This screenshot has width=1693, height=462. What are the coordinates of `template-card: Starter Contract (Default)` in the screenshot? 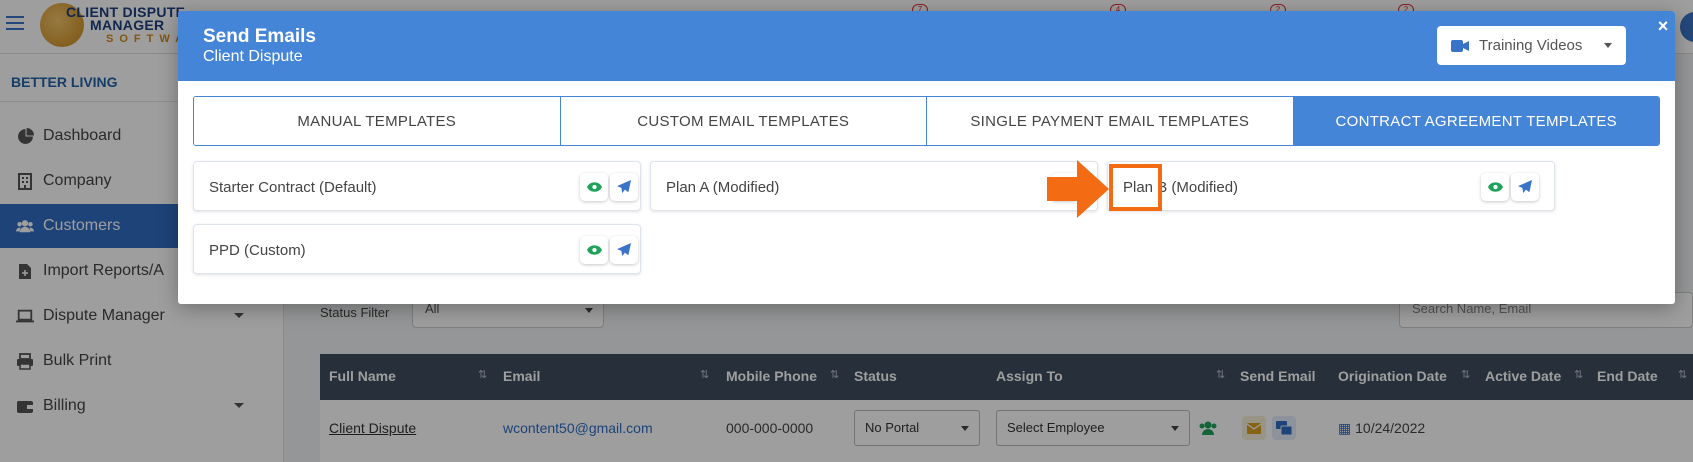 It's located at (417, 186).